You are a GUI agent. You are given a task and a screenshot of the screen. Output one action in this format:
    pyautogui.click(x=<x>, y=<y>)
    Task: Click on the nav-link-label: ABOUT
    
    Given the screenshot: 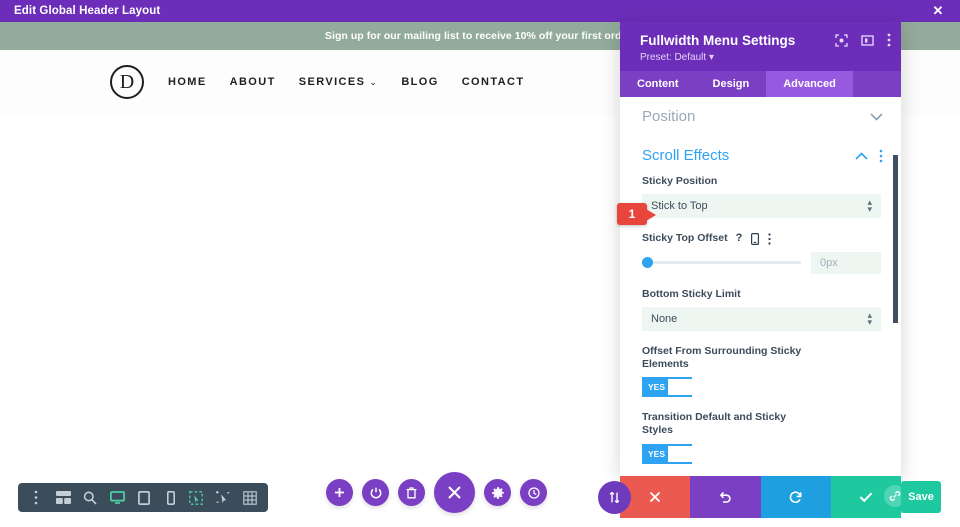 What is the action you would take?
    pyautogui.click(x=252, y=82)
    